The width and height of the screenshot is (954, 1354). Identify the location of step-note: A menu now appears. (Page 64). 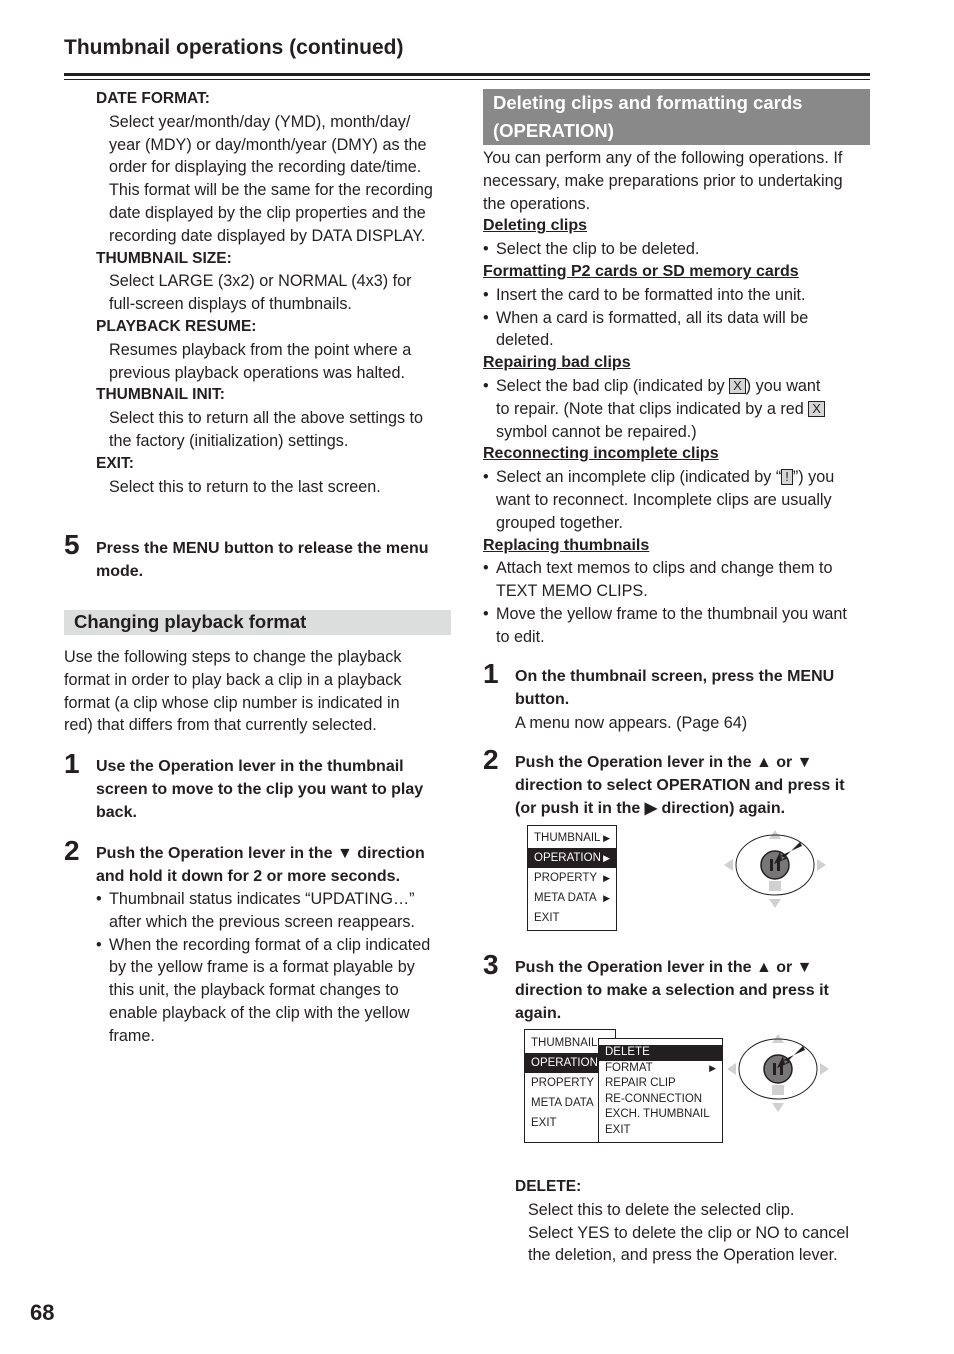
(631, 722).